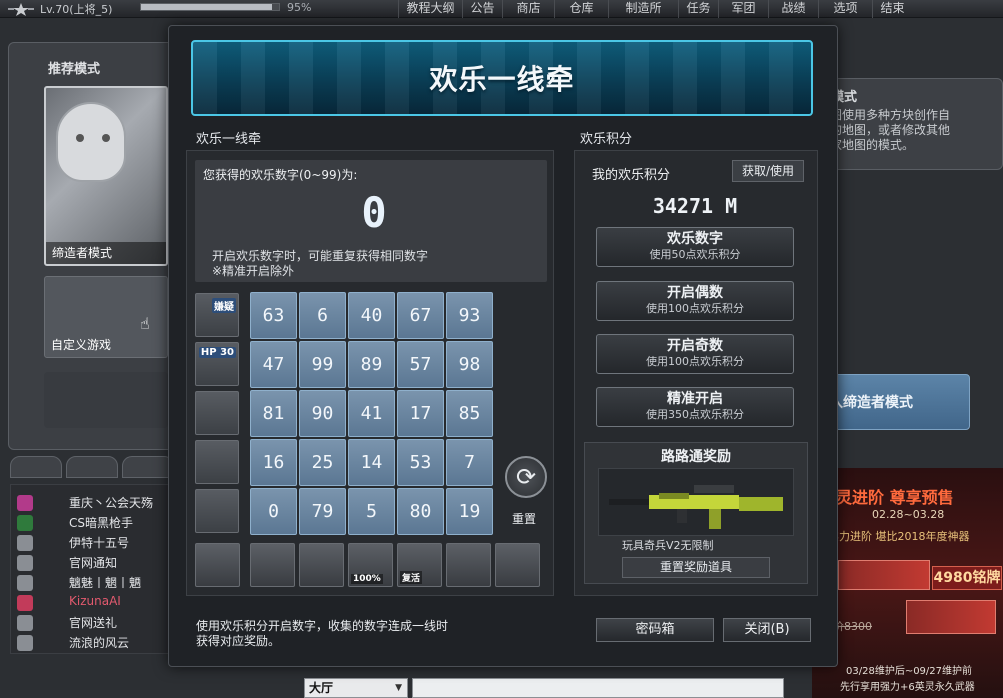 The image size is (1003, 698). I want to click on open-odd-button: 开启奇数 使用100点欢乐积分, so click(695, 354).